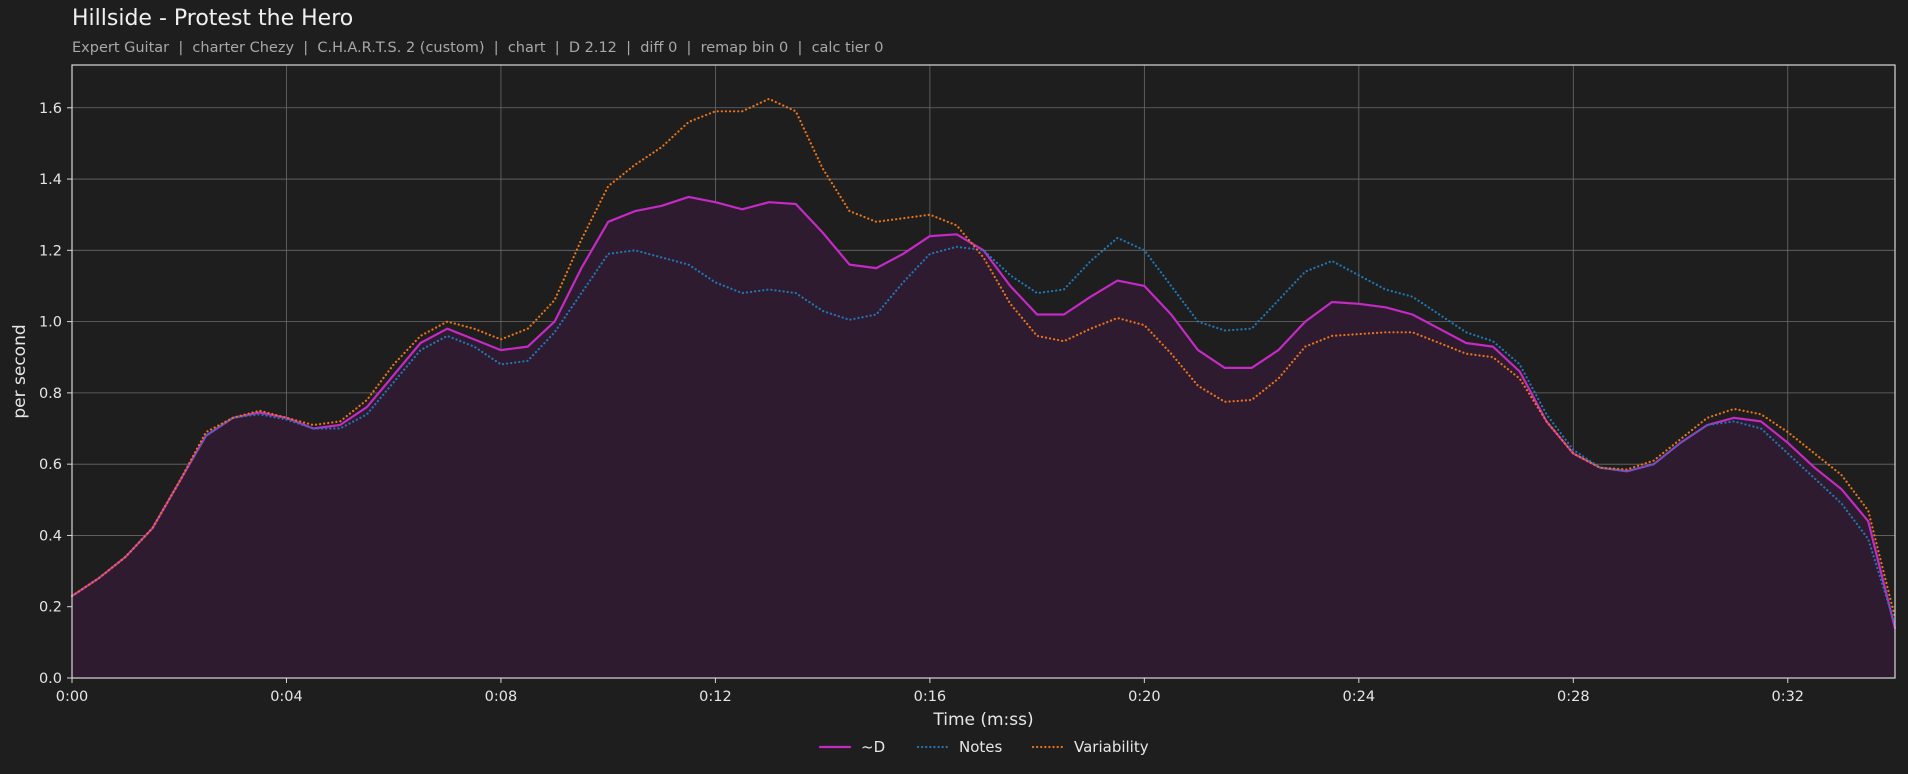  I want to click on legend-label: ~D, so click(873, 747).